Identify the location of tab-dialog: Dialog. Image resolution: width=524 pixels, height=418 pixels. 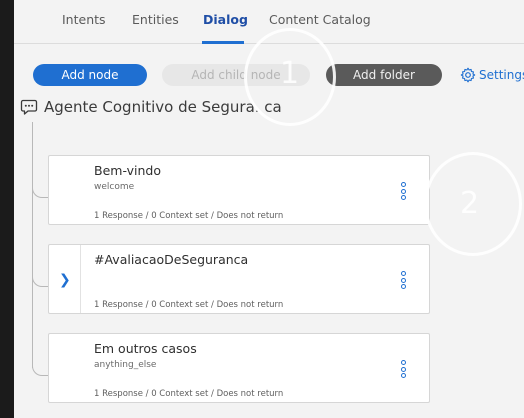
(225, 19).